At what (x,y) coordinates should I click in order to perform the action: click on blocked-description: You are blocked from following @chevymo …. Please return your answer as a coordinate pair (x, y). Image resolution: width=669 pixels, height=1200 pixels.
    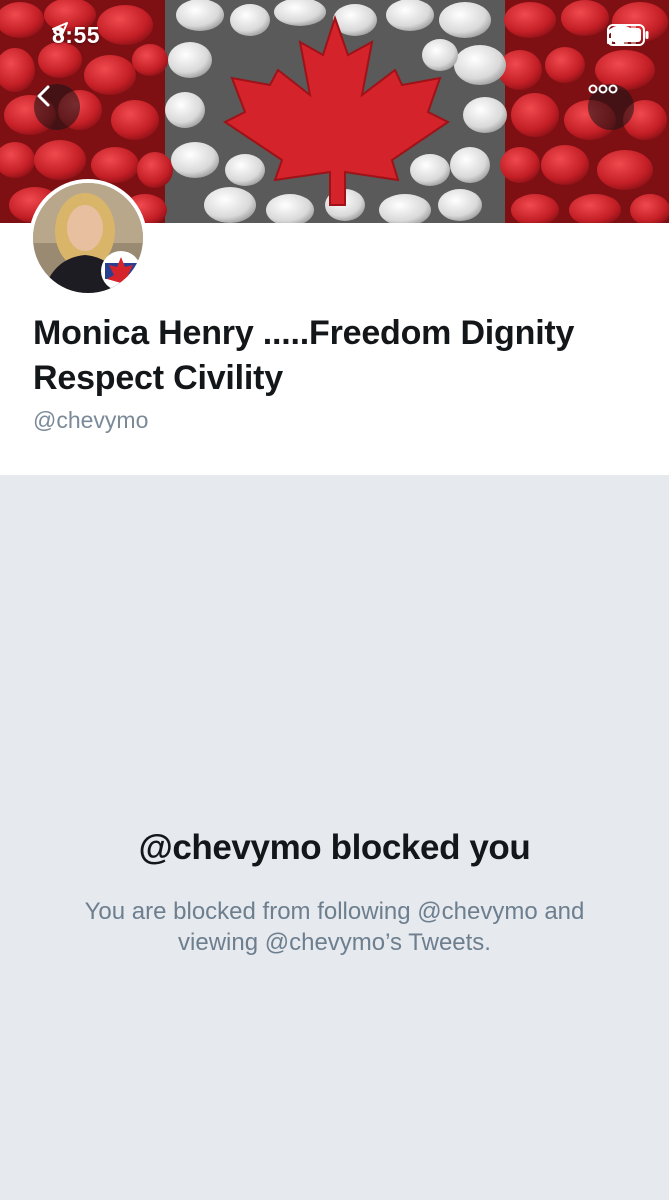
    Looking at the image, I should click on (334, 927).